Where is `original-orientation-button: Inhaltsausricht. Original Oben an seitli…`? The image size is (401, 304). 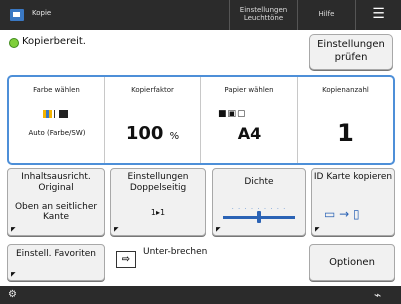 original-orientation-button: Inhaltsausricht. Original Oben an seitli… is located at coordinates (56, 202).